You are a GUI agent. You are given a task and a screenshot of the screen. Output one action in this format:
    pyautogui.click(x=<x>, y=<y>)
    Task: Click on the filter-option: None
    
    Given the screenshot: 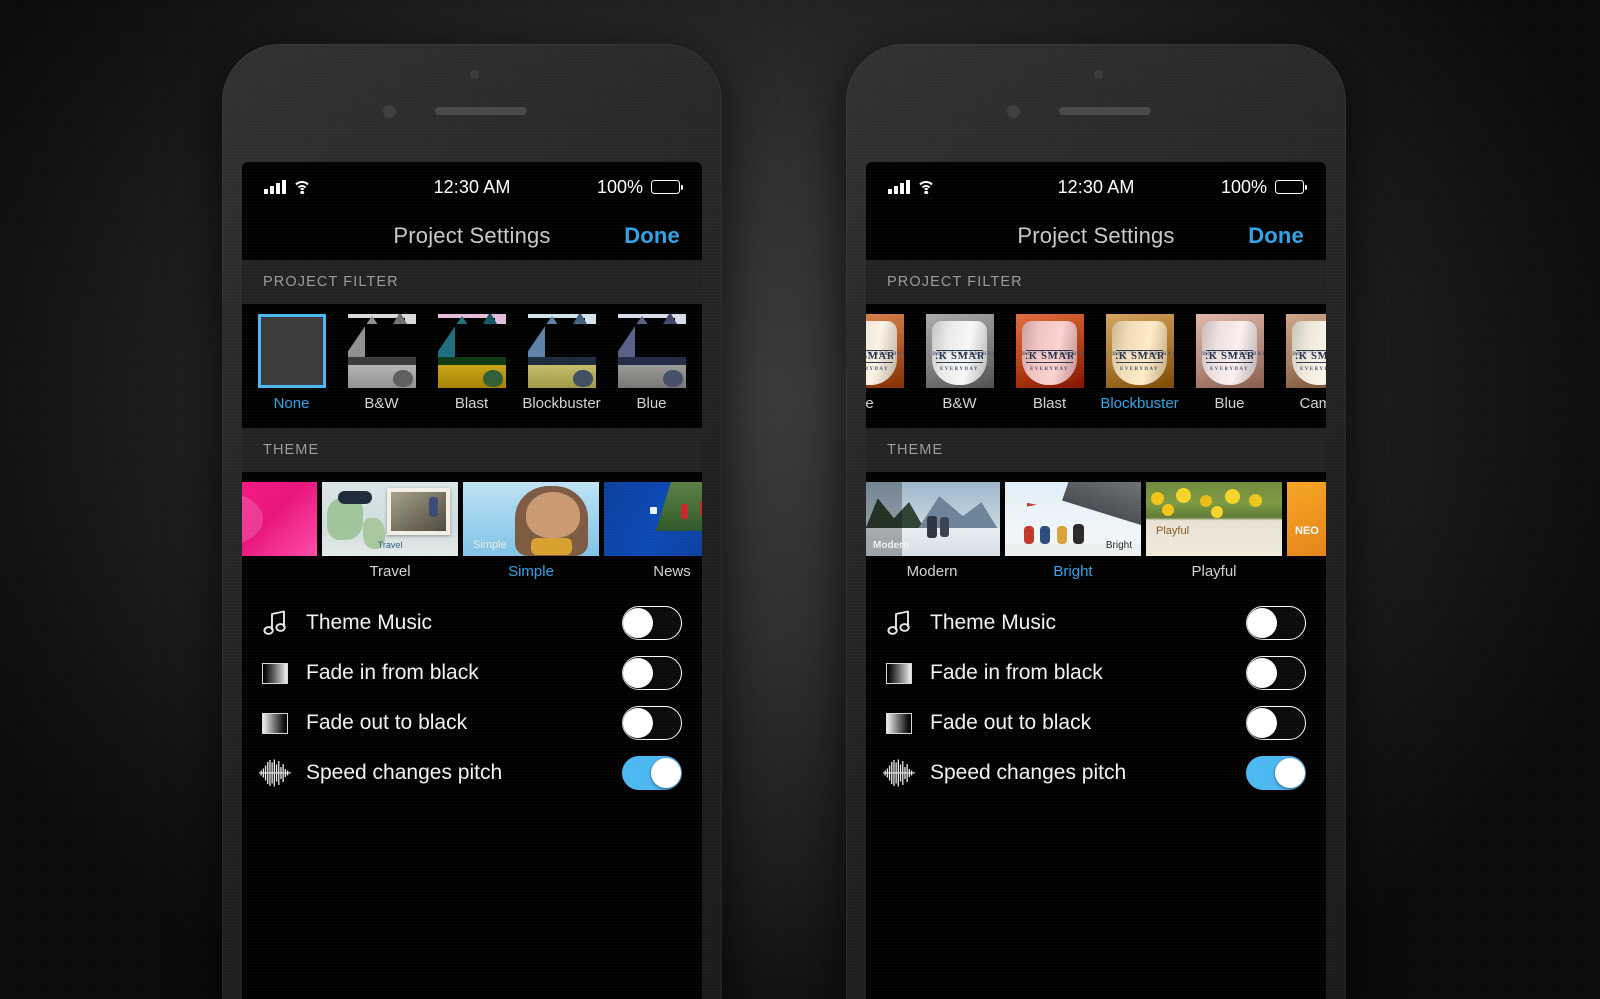 What is the action you would take?
    pyautogui.click(x=291, y=363)
    